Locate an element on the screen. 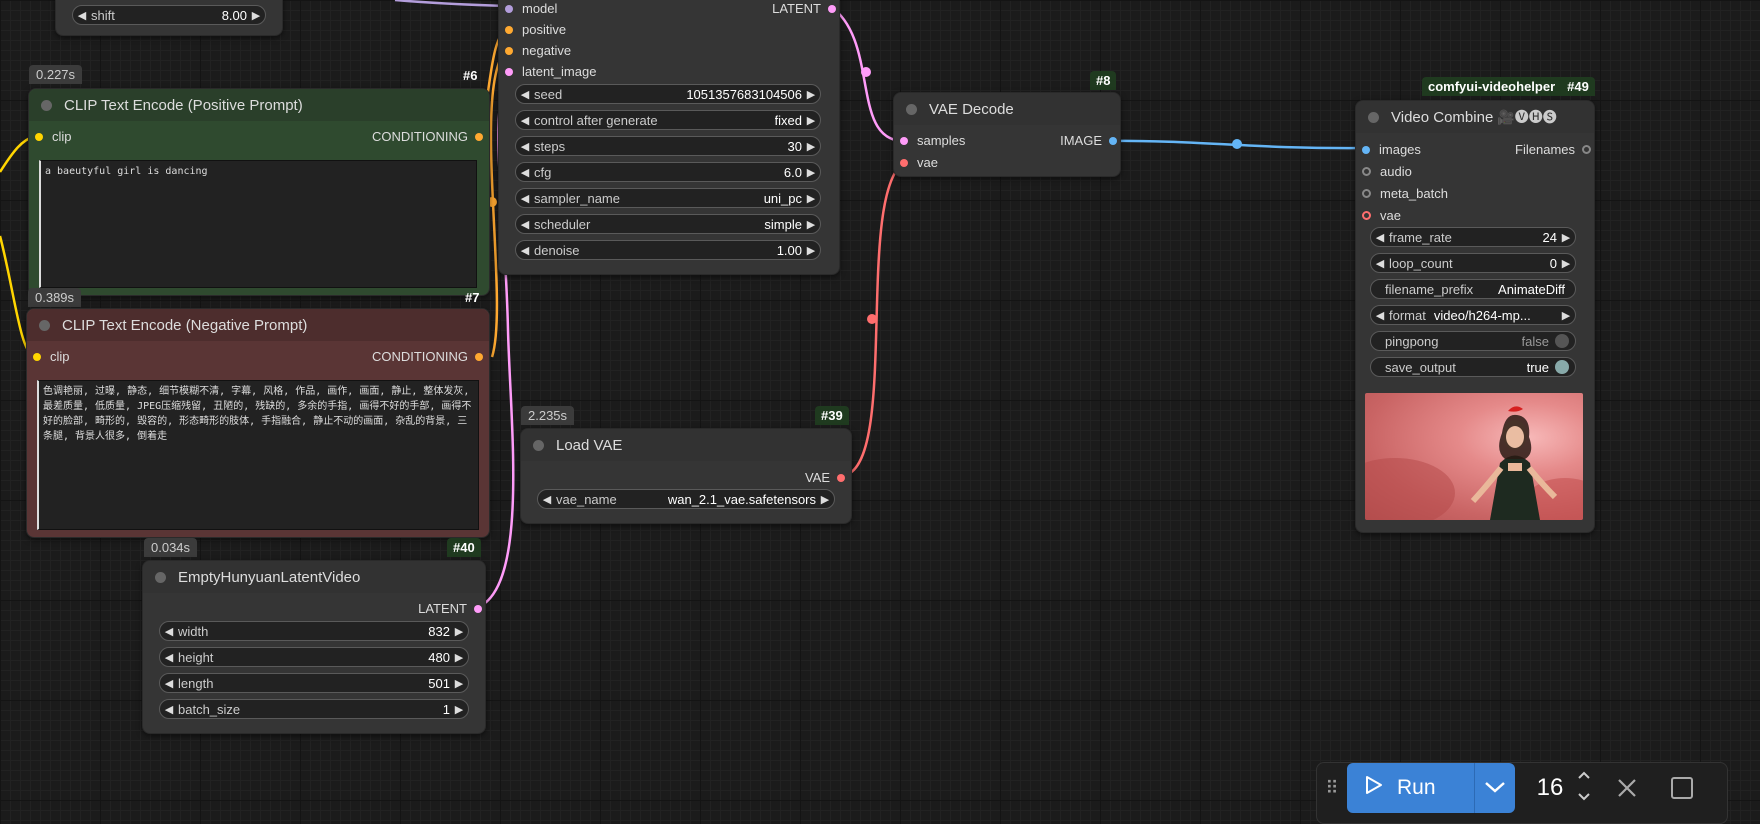 Image resolution: width=1760 pixels, height=824 pixels. cfg-widget: ◀ cfg 6.0 ▶ is located at coordinates (668, 172).